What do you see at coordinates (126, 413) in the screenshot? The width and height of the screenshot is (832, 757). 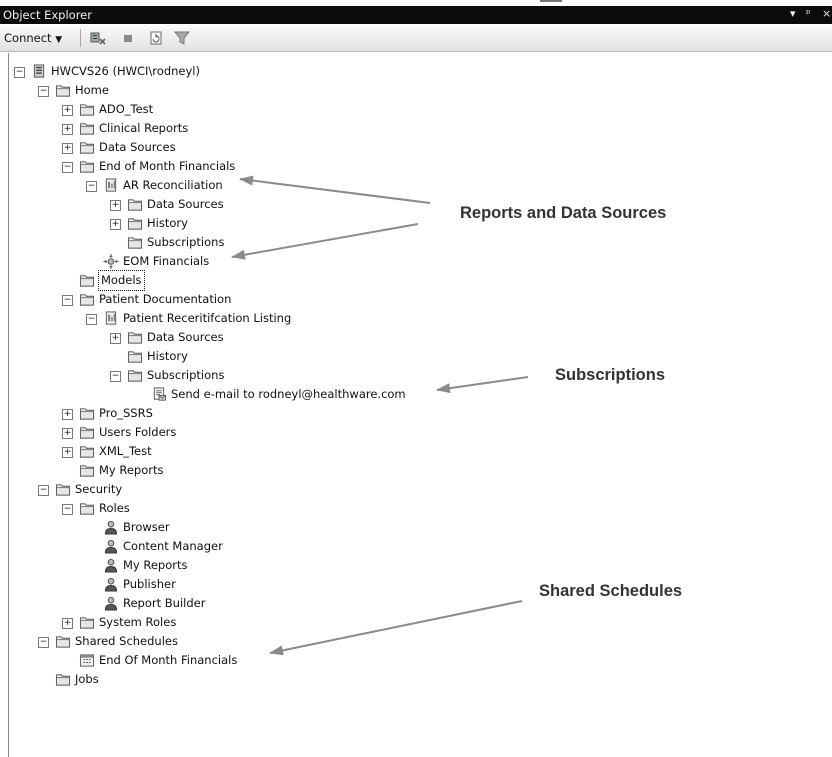 I see `tree-node-label: Pro_SSRS` at bounding box center [126, 413].